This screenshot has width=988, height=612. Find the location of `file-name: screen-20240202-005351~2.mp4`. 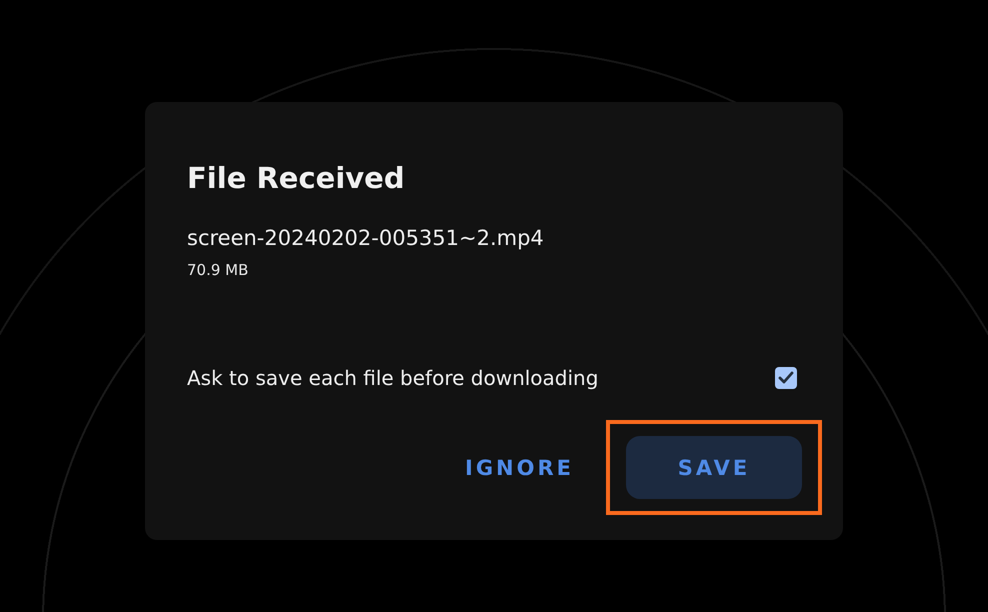

file-name: screen-20240202-005351~2.mp4 is located at coordinates (366, 238).